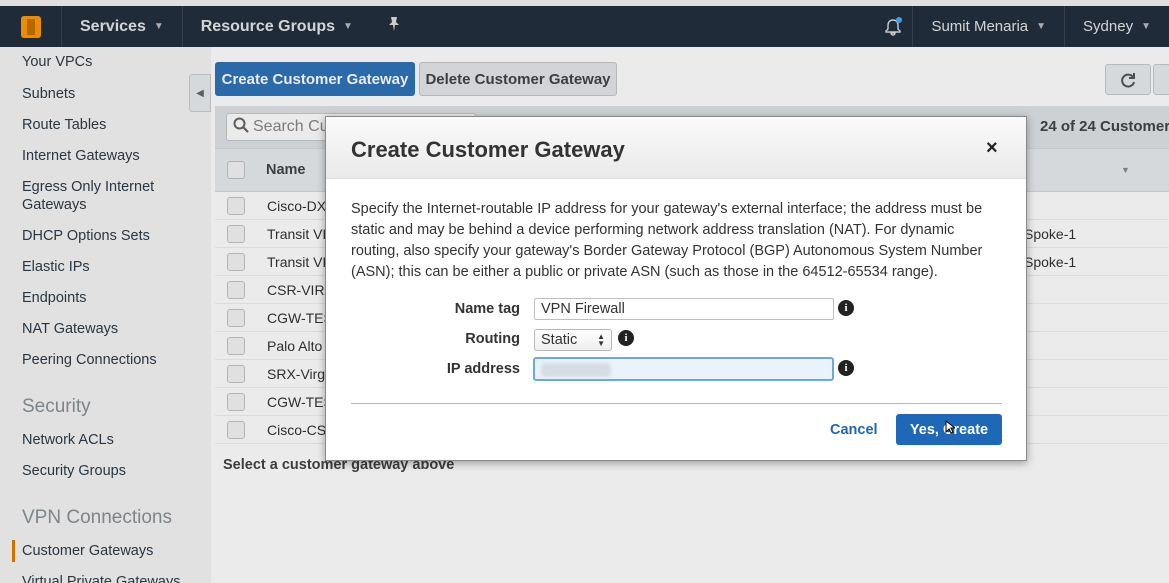 The width and height of the screenshot is (1169, 583). I want to click on routing-value: Static, so click(559, 340).